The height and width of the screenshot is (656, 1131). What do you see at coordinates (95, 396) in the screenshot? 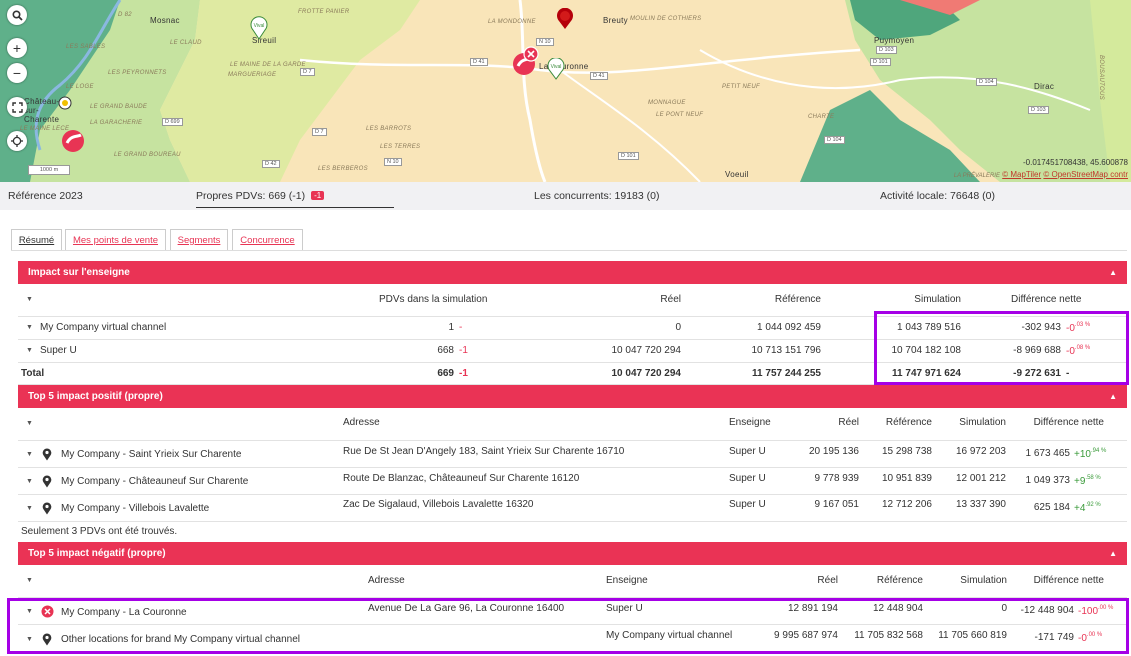
I see `positive-section-title: Top 5 impact positif (propre)` at bounding box center [95, 396].